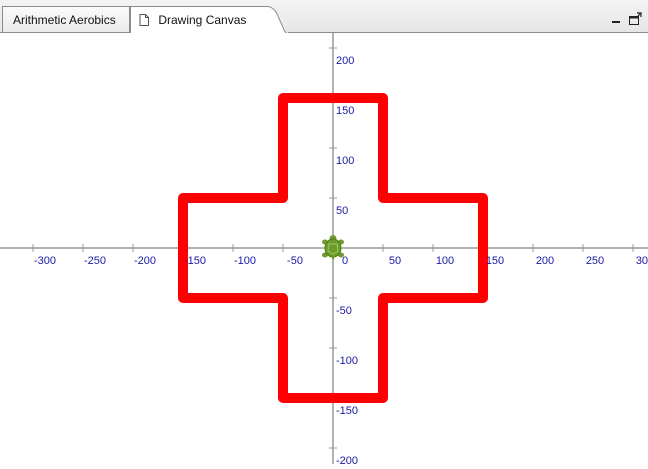 The height and width of the screenshot is (469, 648). What do you see at coordinates (345, 61) in the screenshot?
I see `y-tick-label: 200` at bounding box center [345, 61].